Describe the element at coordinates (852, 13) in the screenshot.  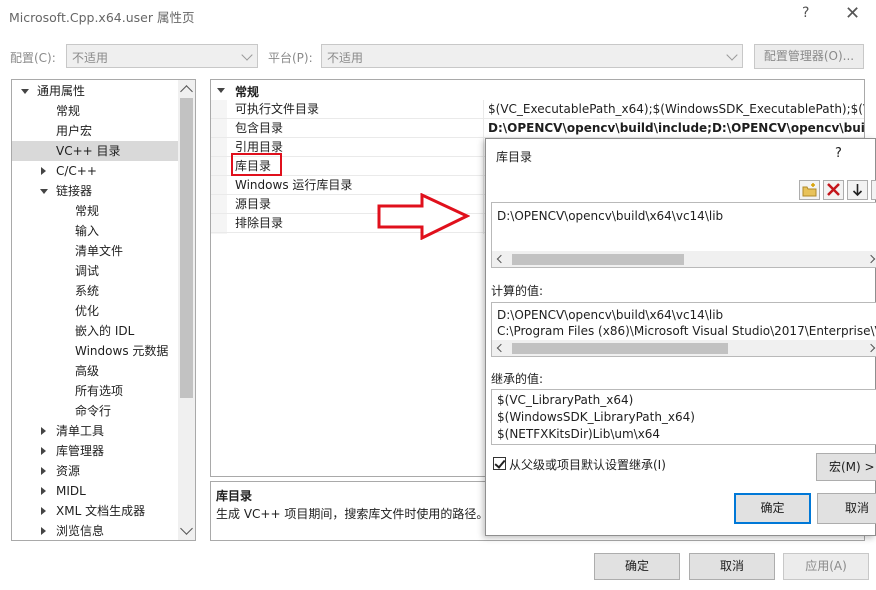
I see `close-button: ✕` at that location.